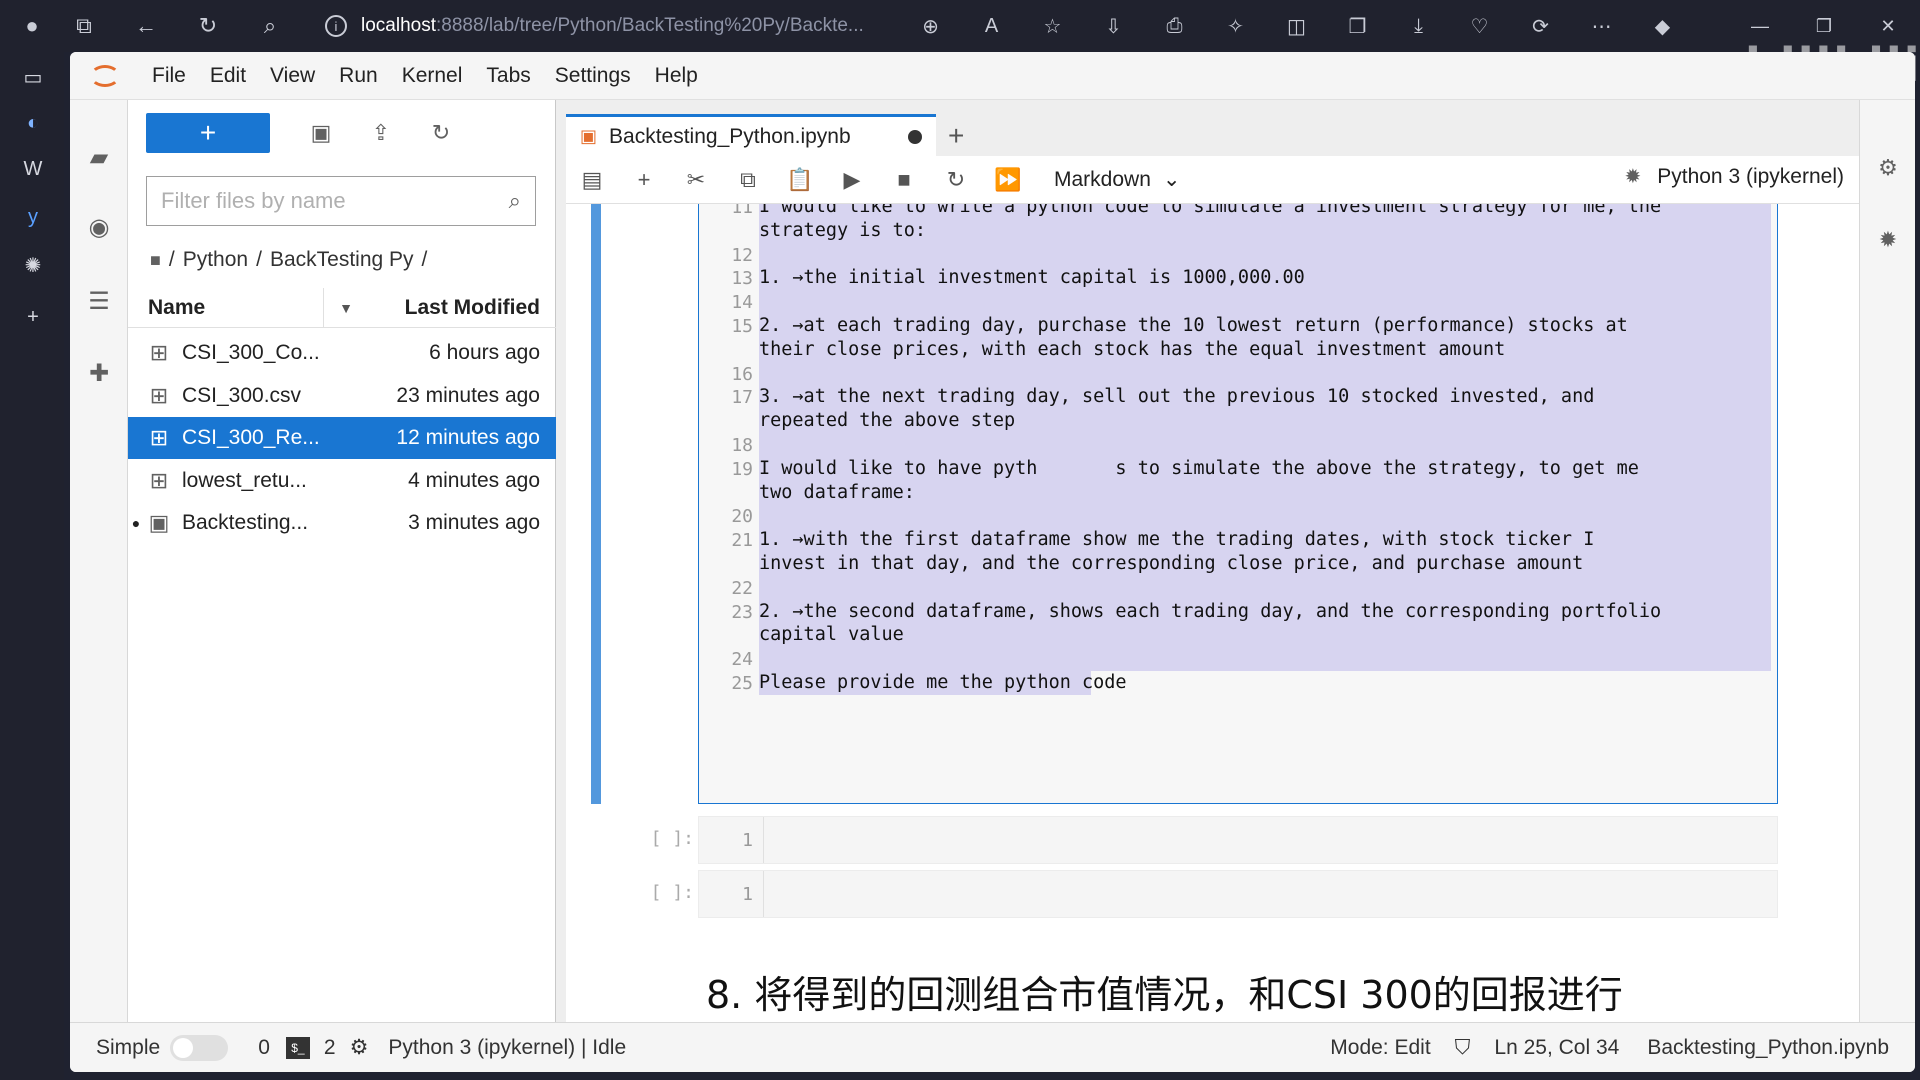 The height and width of the screenshot is (1080, 1920). What do you see at coordinates (1113, 26) in the screenshot?
I see `download-icon: ⇩` at bounding box center [1113, 26].